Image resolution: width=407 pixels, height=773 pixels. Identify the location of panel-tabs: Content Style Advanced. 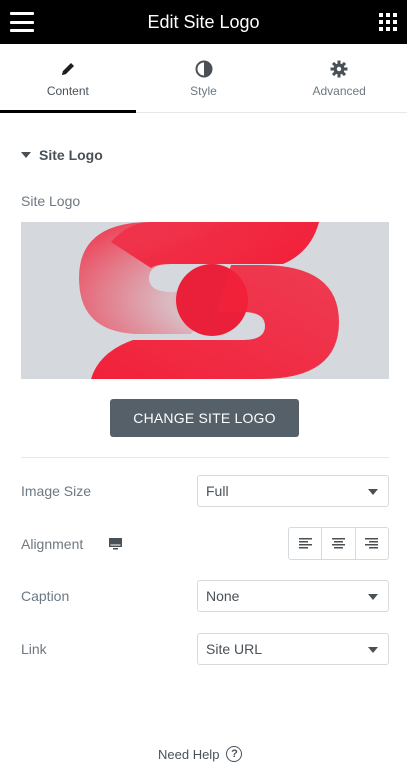
(203, 78).